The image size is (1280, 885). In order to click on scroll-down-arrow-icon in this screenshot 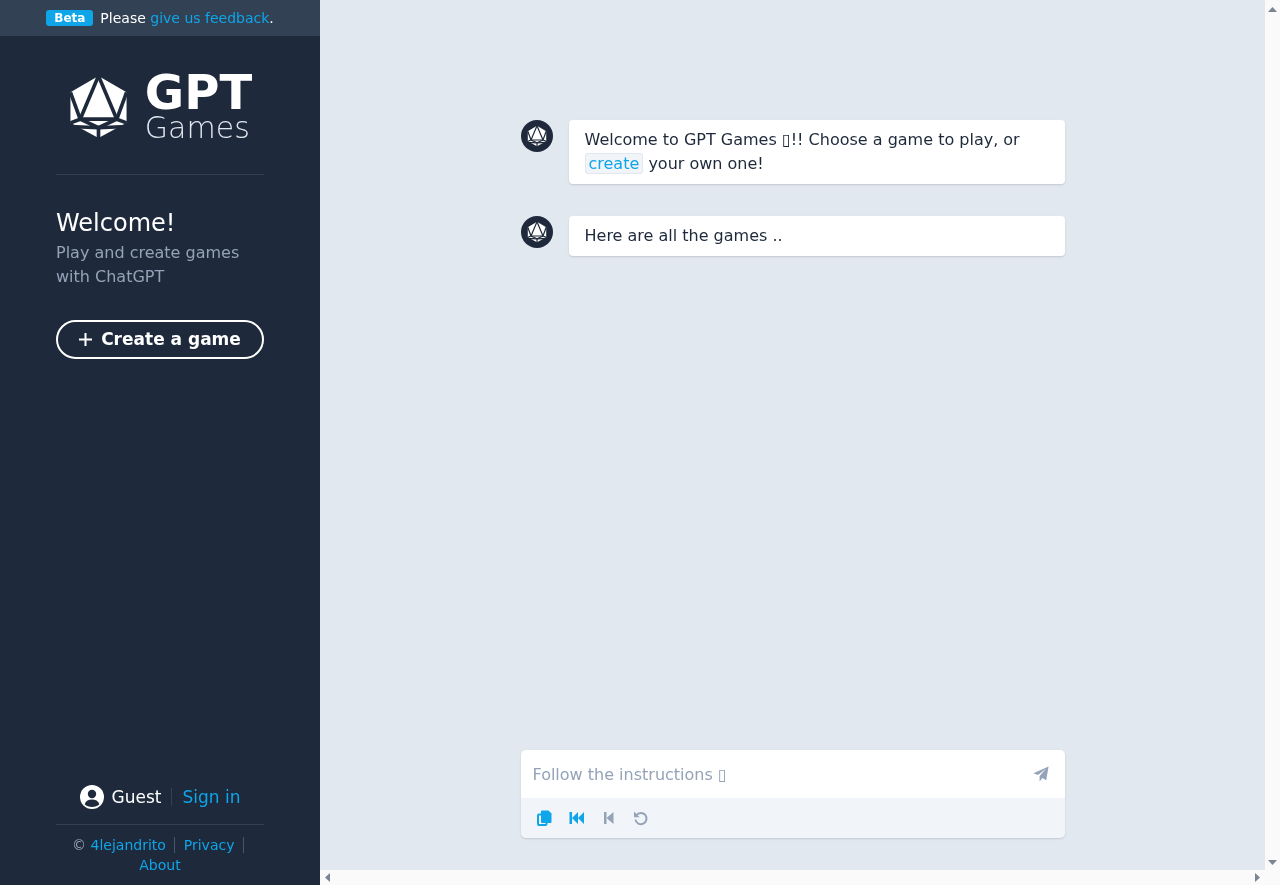, I will do `click(1272, 862)`.